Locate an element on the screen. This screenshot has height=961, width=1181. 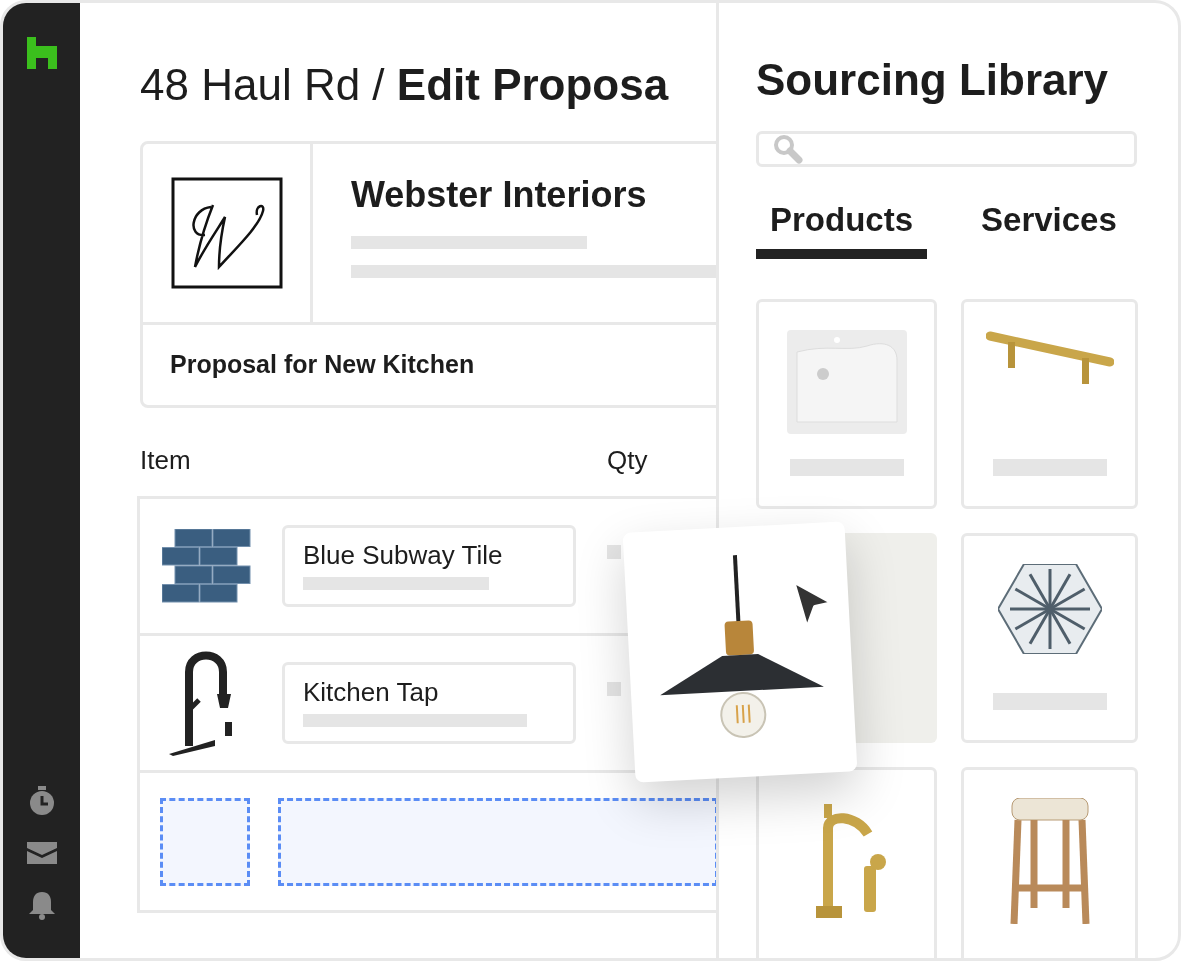
library-tab: Services is located at coordinates (1049, 230).